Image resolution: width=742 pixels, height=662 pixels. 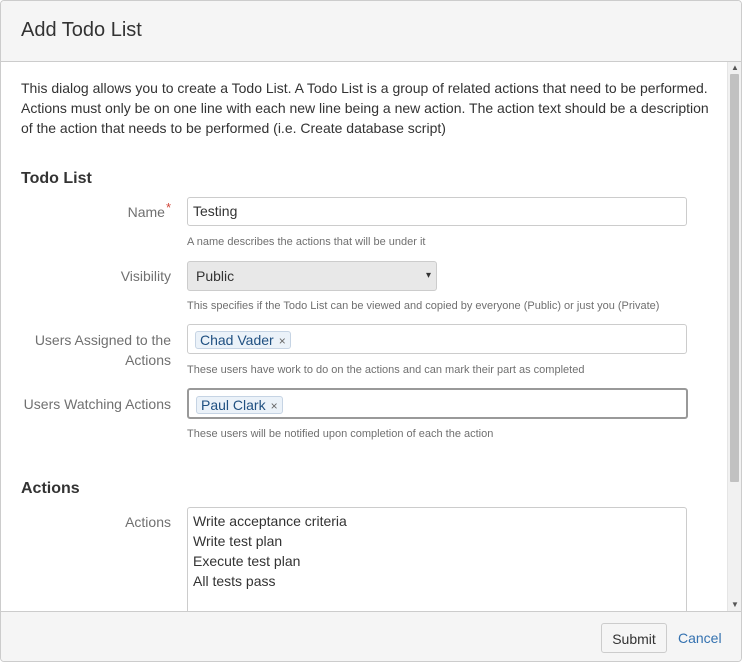 What do you see at coordinates (146, 212) in the screenshot?
I see `name-label-text: Name` at bounding box center [146, 212].